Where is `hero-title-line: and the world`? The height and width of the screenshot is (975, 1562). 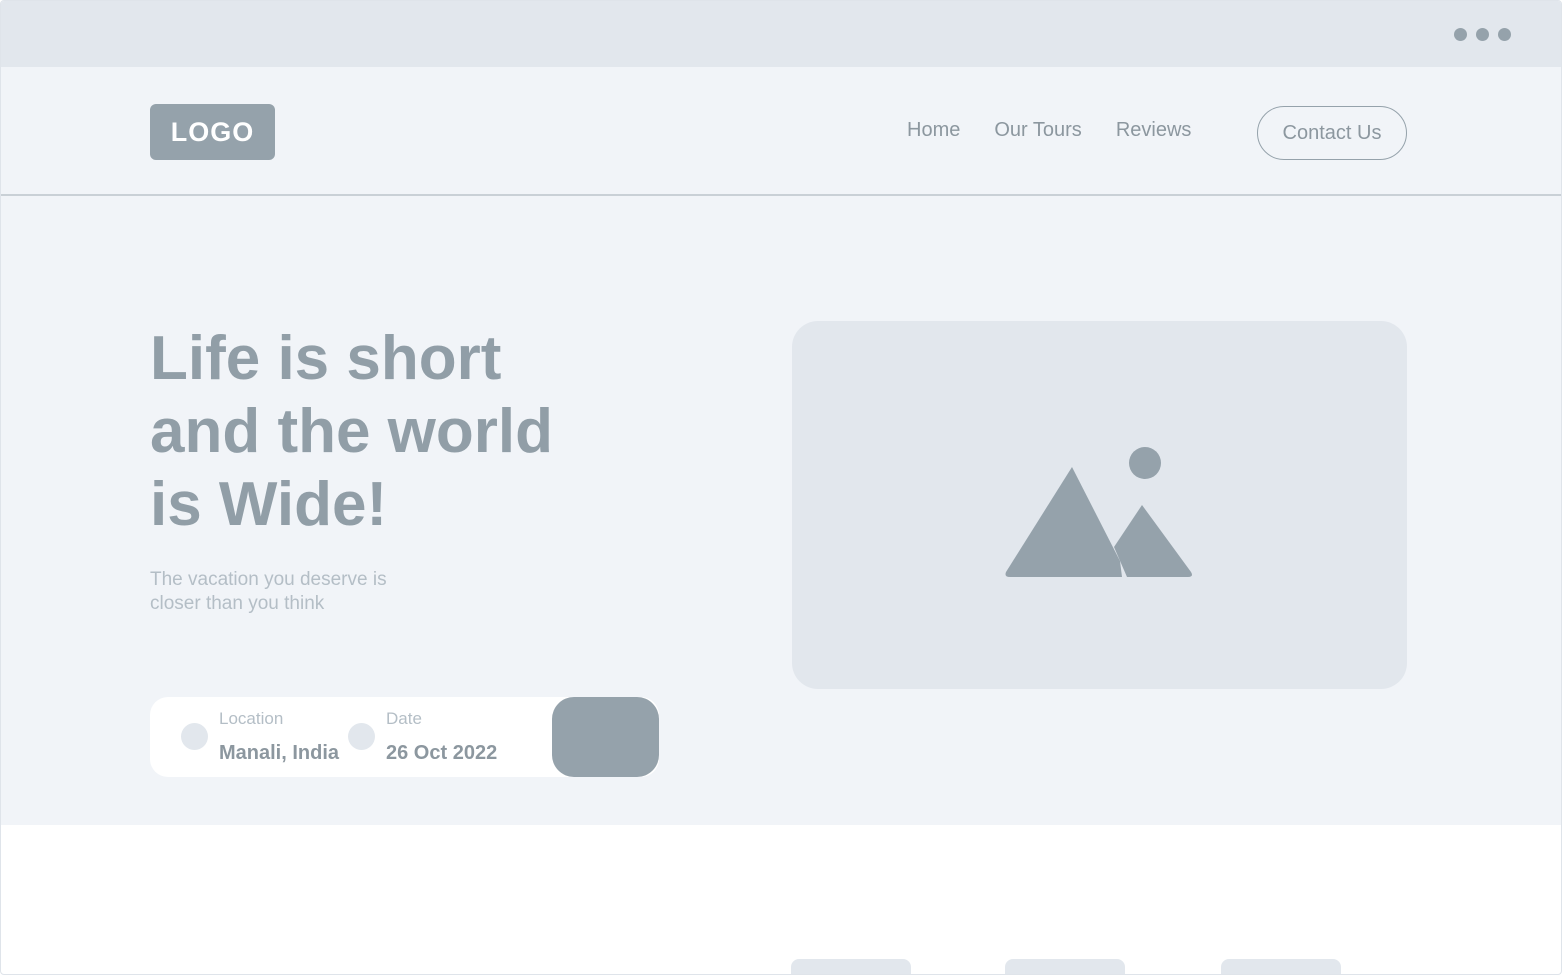 hero-title-line: and the world is located at coordinates (351, 431).